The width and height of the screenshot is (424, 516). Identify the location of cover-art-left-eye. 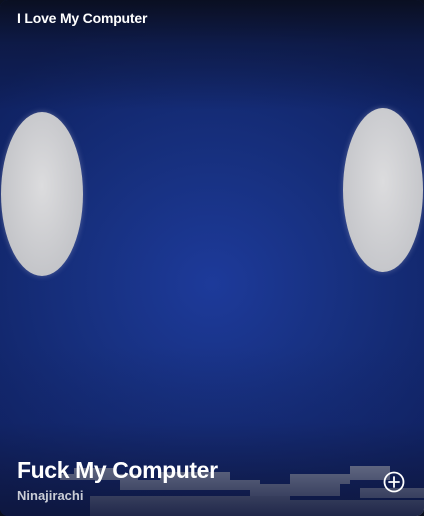
(42, 194).